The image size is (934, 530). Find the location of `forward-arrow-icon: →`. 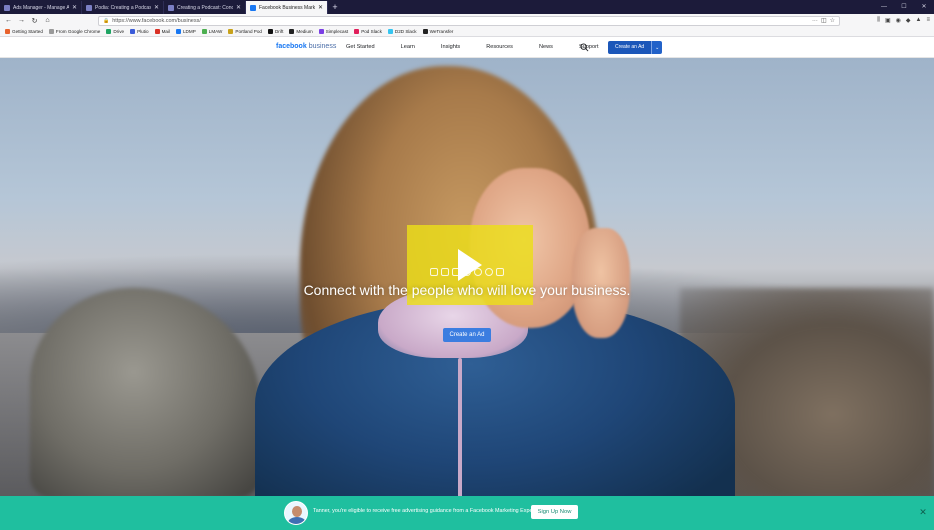

forward-arrow-icon: → is located at coordinates (21, 20).